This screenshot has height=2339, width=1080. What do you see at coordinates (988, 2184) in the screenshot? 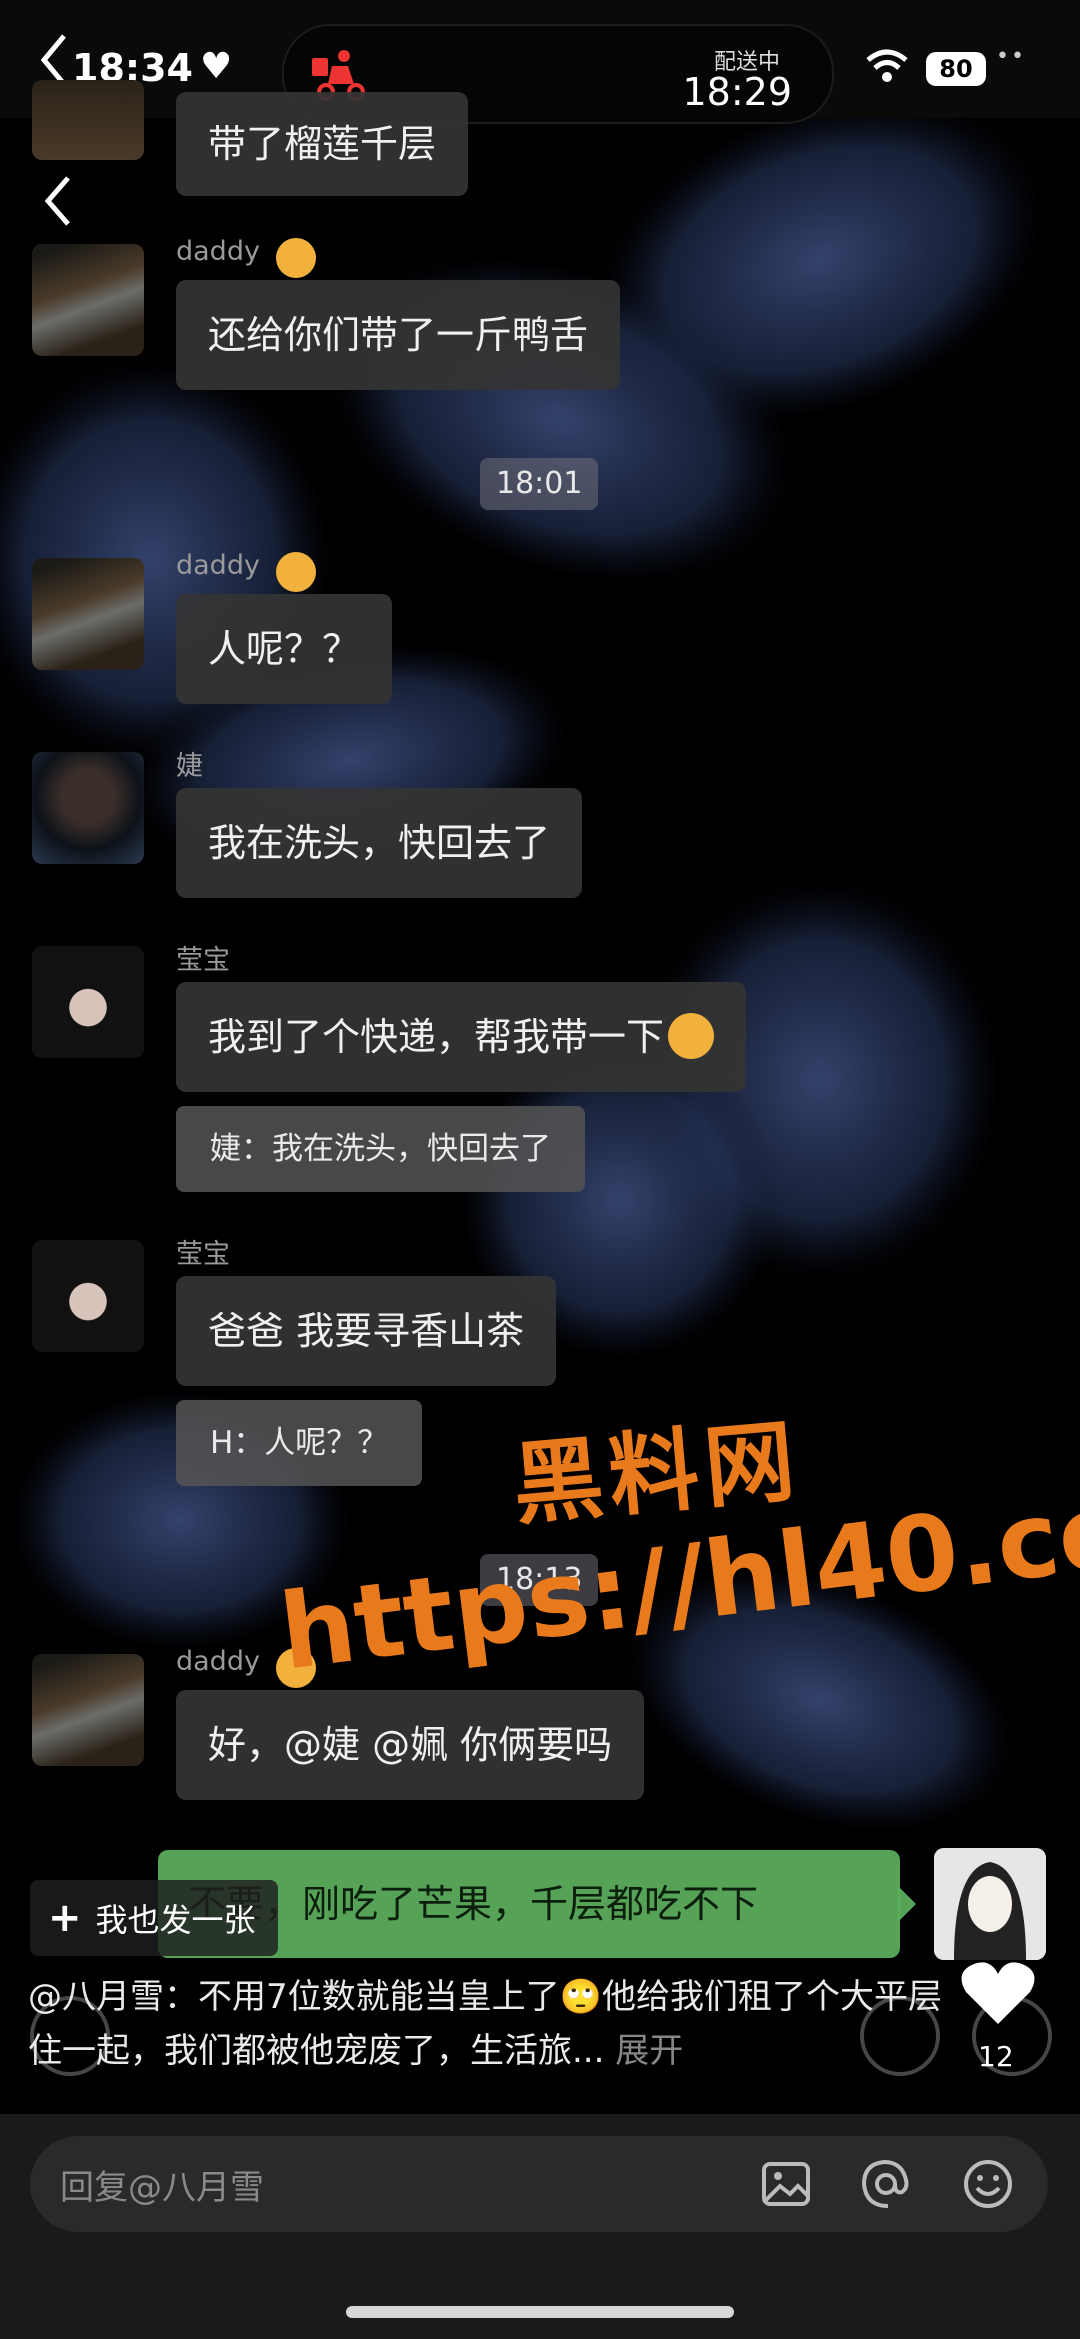
I see `emoji-icon` at bounding box center [988, 2184].